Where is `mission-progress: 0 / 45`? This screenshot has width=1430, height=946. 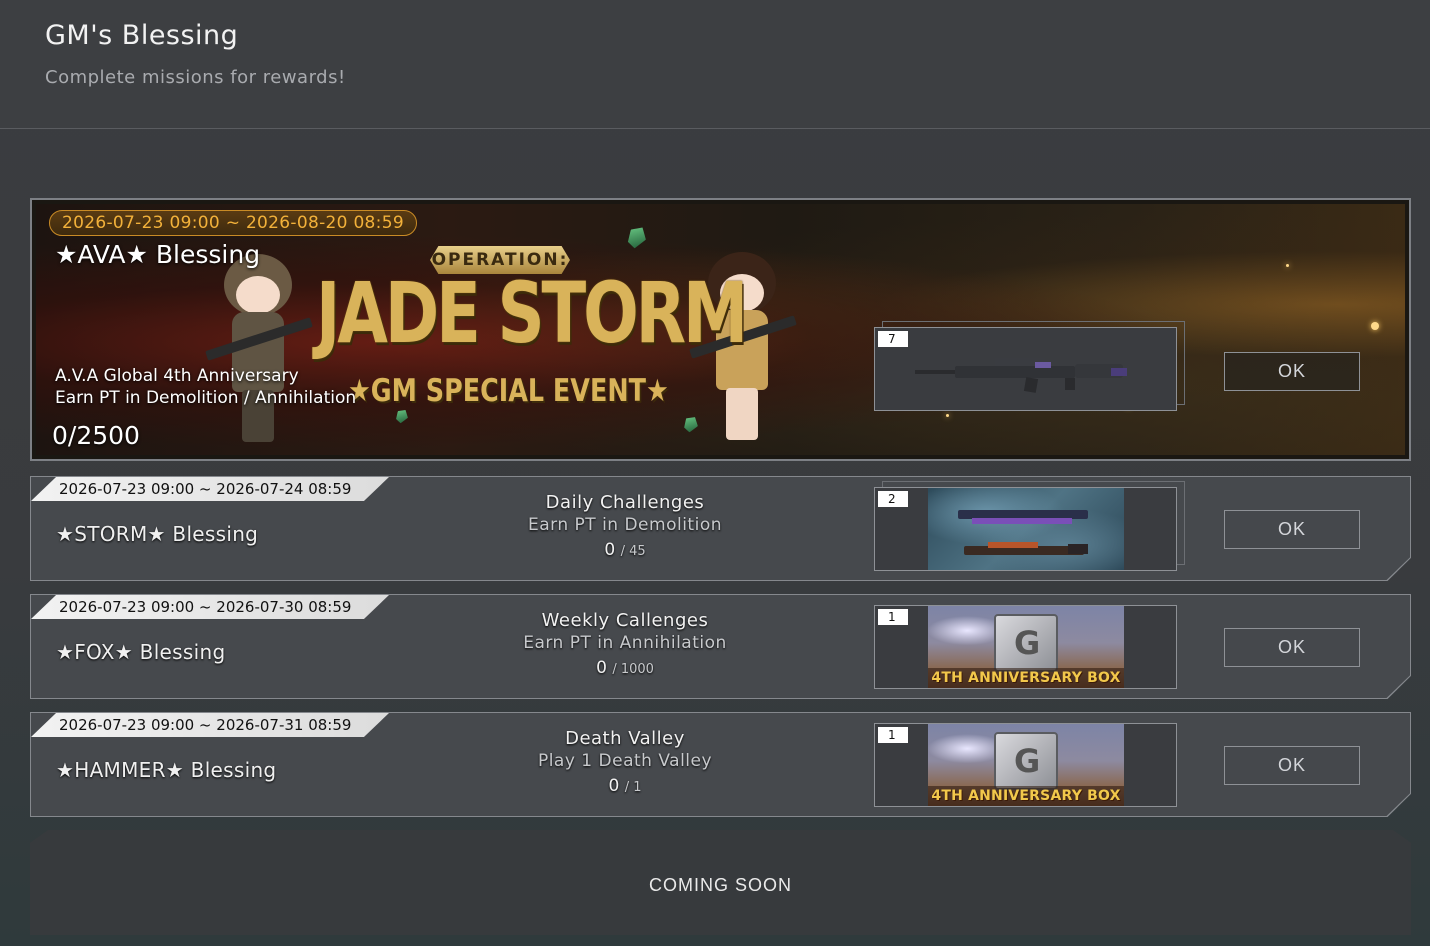 mission-progress: 0 / 45 is located at coordinates (625, 550).